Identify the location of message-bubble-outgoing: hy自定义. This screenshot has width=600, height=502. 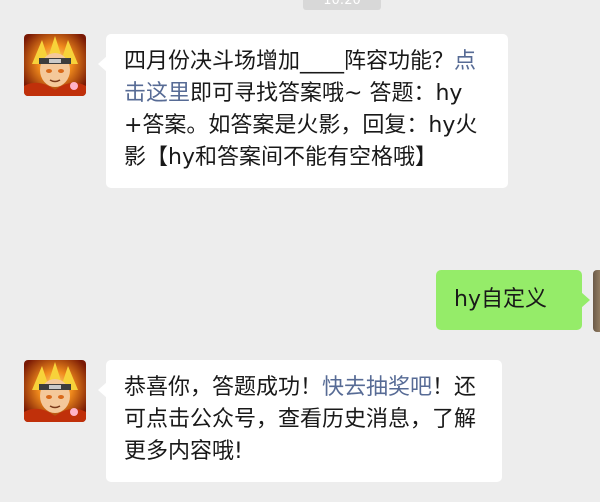
(513, 300).